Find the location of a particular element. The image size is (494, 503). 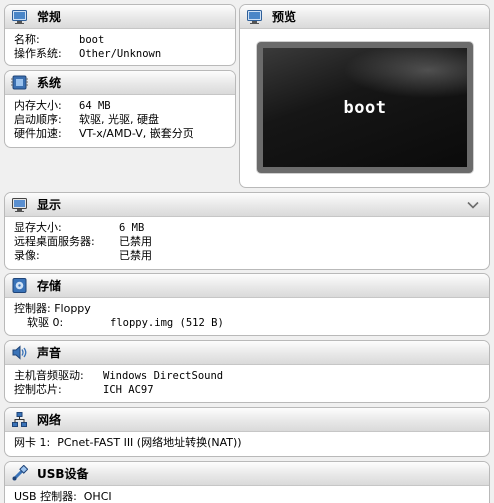

usb-section: USB设备 USB 控制器: OHCI is located at coordinates (247, 482).